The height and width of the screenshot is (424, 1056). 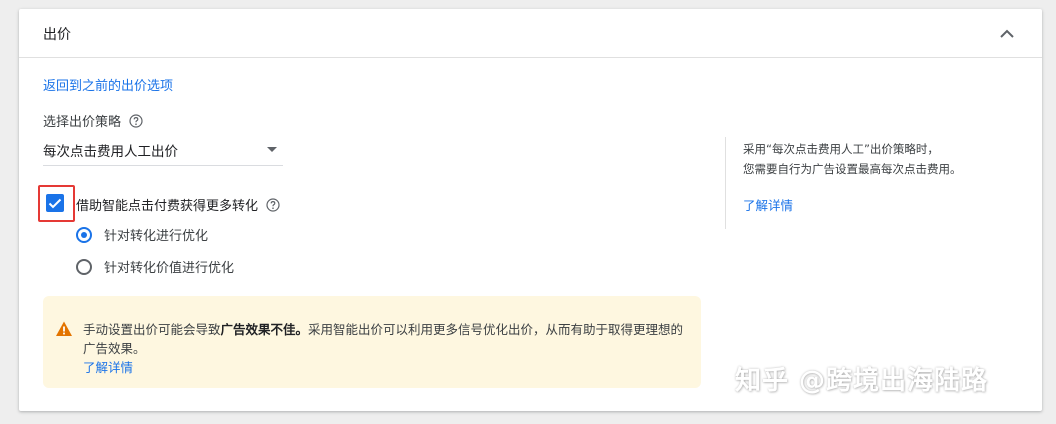 I want to click on side-info-line-1: 采用“每次点击费用人工”出价策略时，, so click(x=841, y=149).